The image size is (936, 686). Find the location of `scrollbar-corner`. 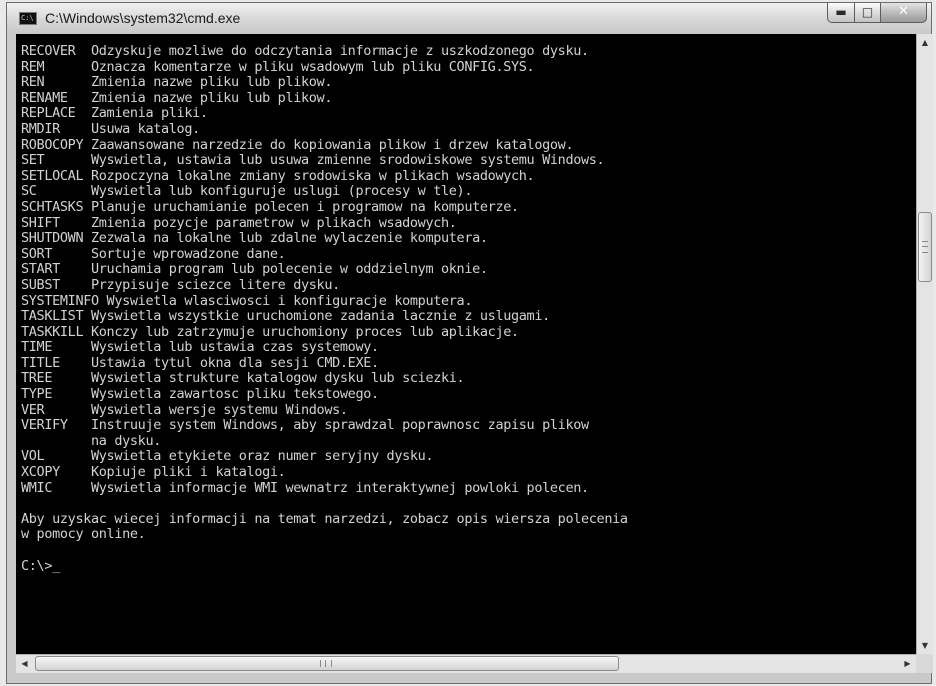

scrollbar-corner is located at coordinates (924, 663).